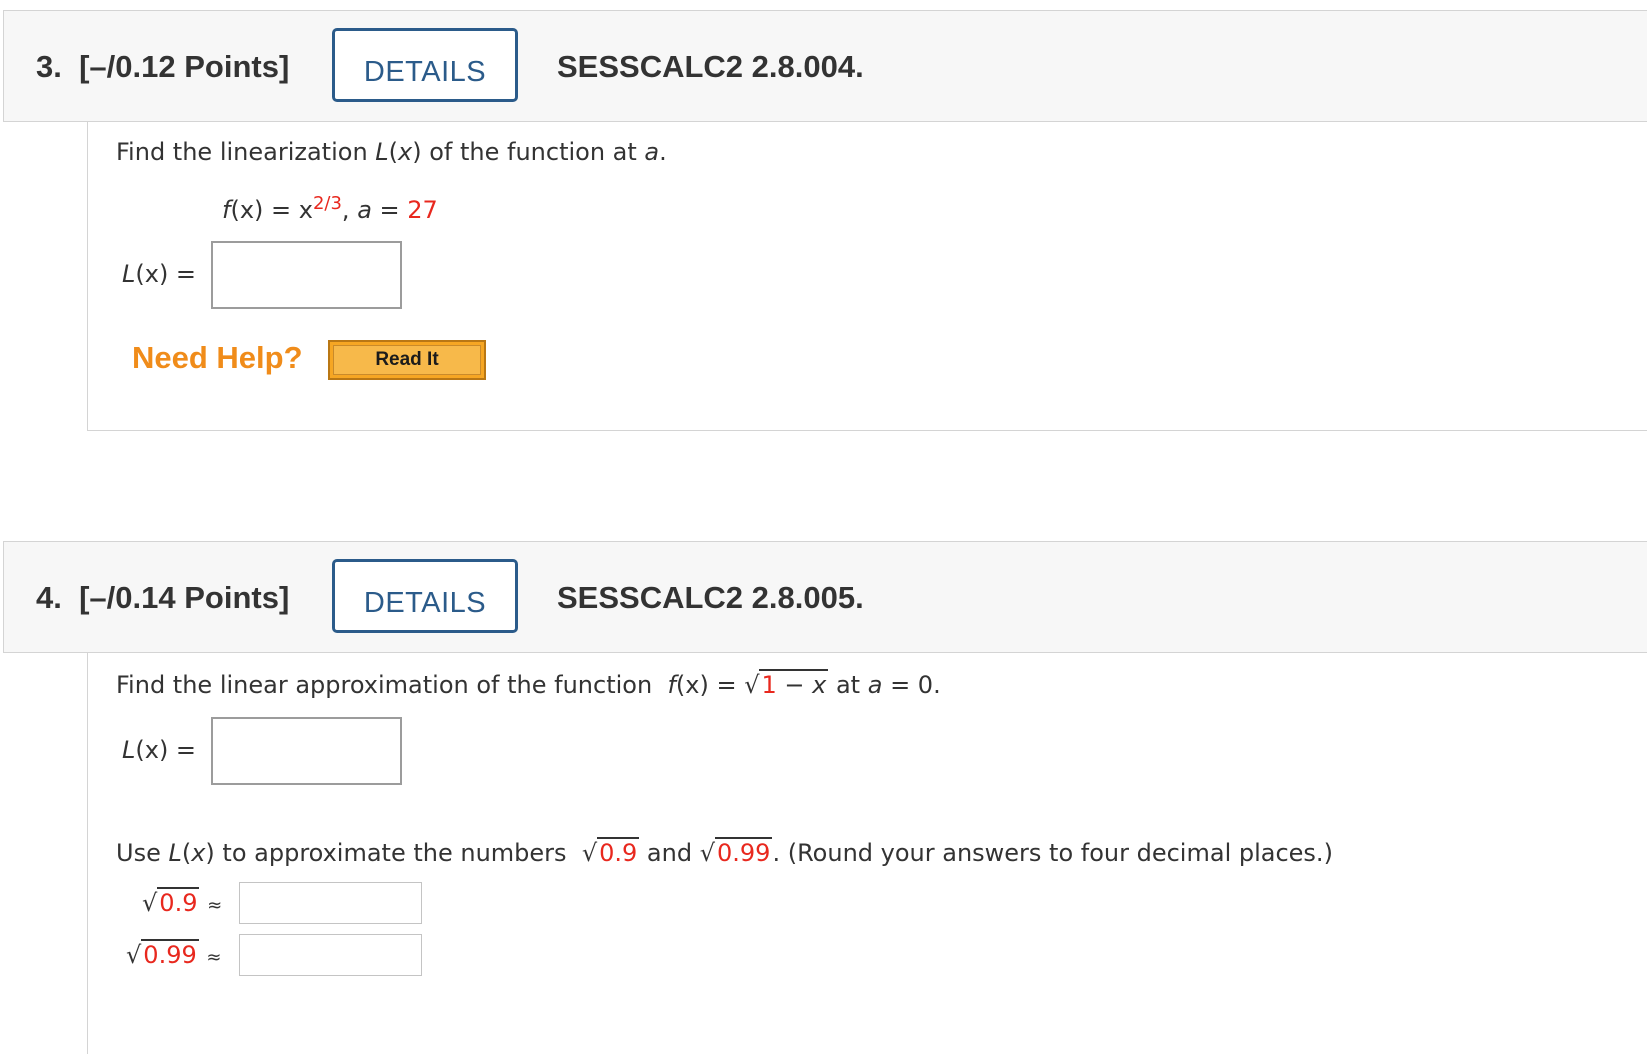 This screenshot has width=1647, height=1054. Describe the element at coordinates (710, 66) in the screenshot. I see `question-ref: SESSCALC2 2.8.004.` at that location.